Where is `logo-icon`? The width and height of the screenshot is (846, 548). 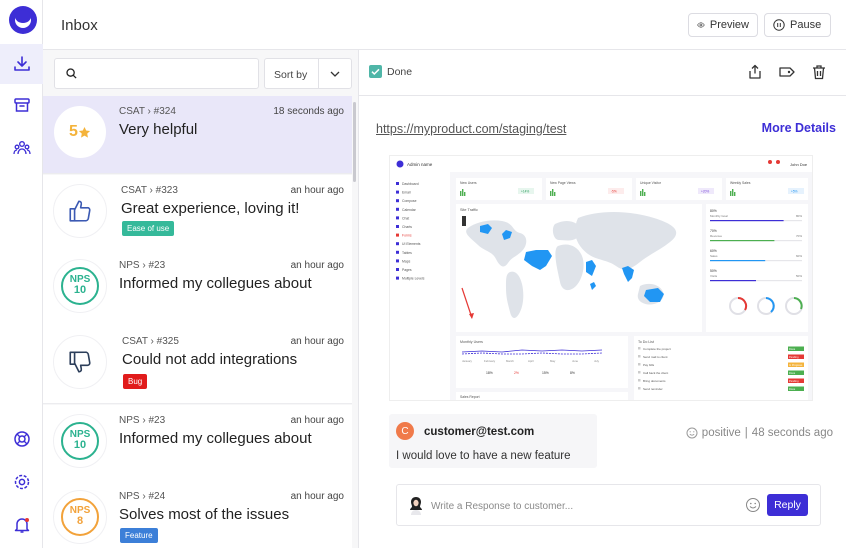
logo-icon is located at coordinates (23, 20).